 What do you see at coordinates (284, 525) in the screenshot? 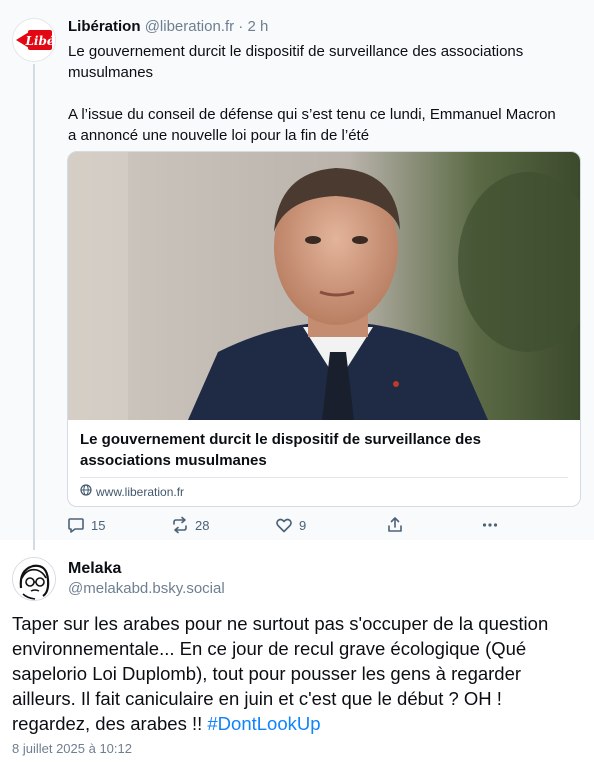
I see `heart-icon` at bounding box center [284, 525].